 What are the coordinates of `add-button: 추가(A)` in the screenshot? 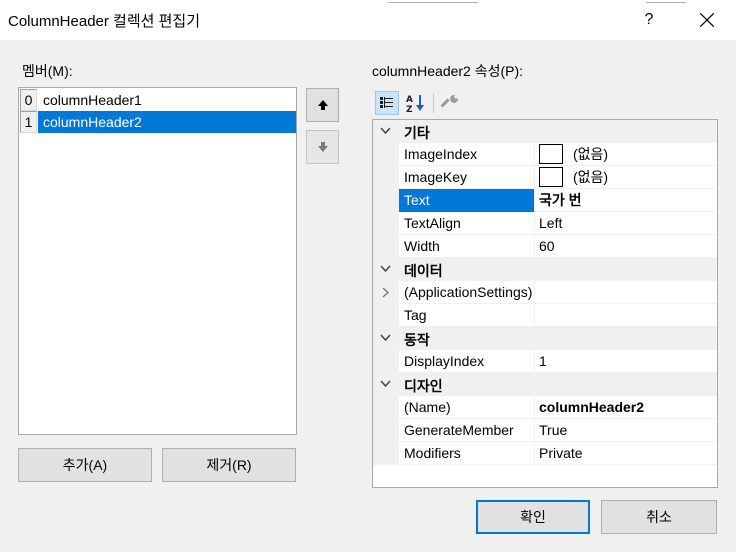 It's located at (85, 465).